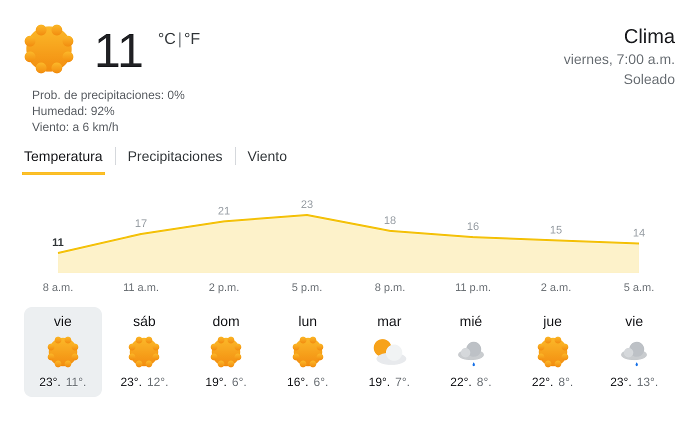 Image resolution: width=699 pixels, height=421 pixels. What do you see at coordinates (649, 79) in the screenshot?
I see `condition-text: Soleado` at bounding box center [649, 79].